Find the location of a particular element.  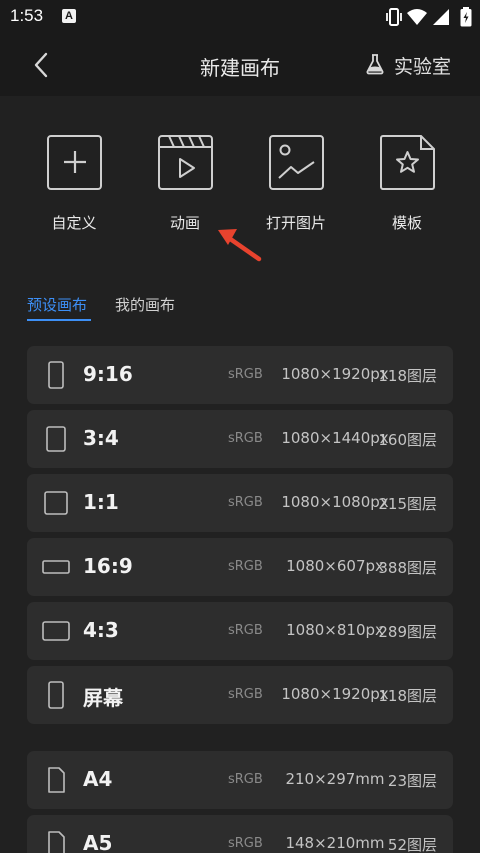

preset-layers: 215图层 is located at coordinates (407, 504).